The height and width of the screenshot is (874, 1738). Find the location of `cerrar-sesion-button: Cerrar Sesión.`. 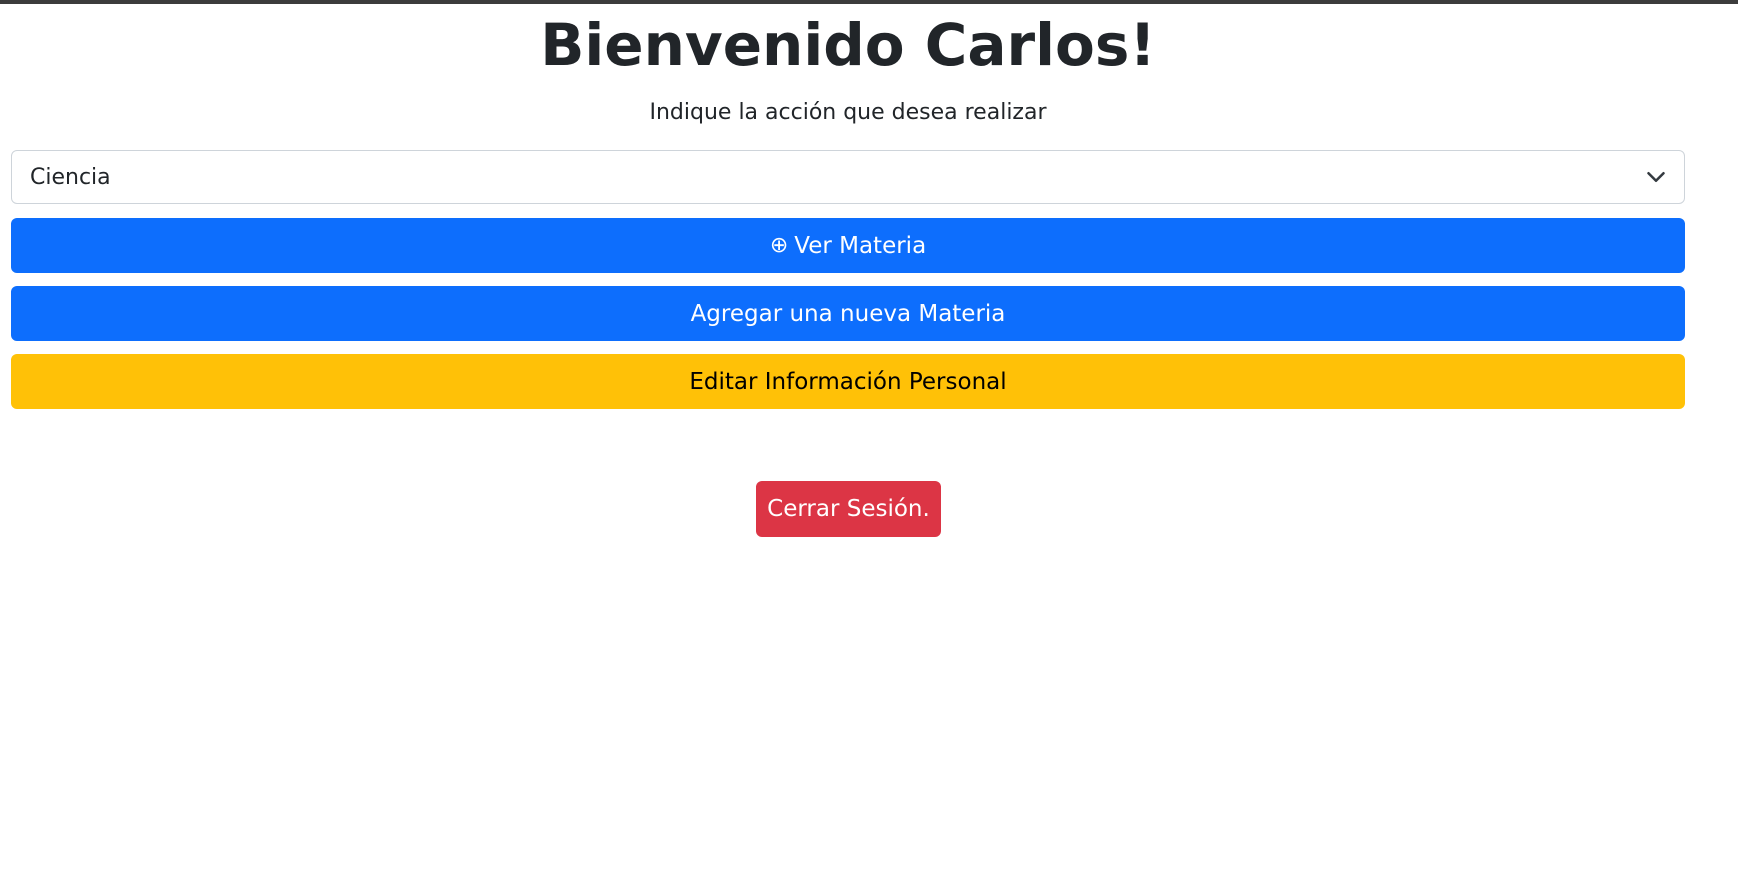

cerrar-sesion-button: Cerrar Sesión. is located at coordinates (848, 509).